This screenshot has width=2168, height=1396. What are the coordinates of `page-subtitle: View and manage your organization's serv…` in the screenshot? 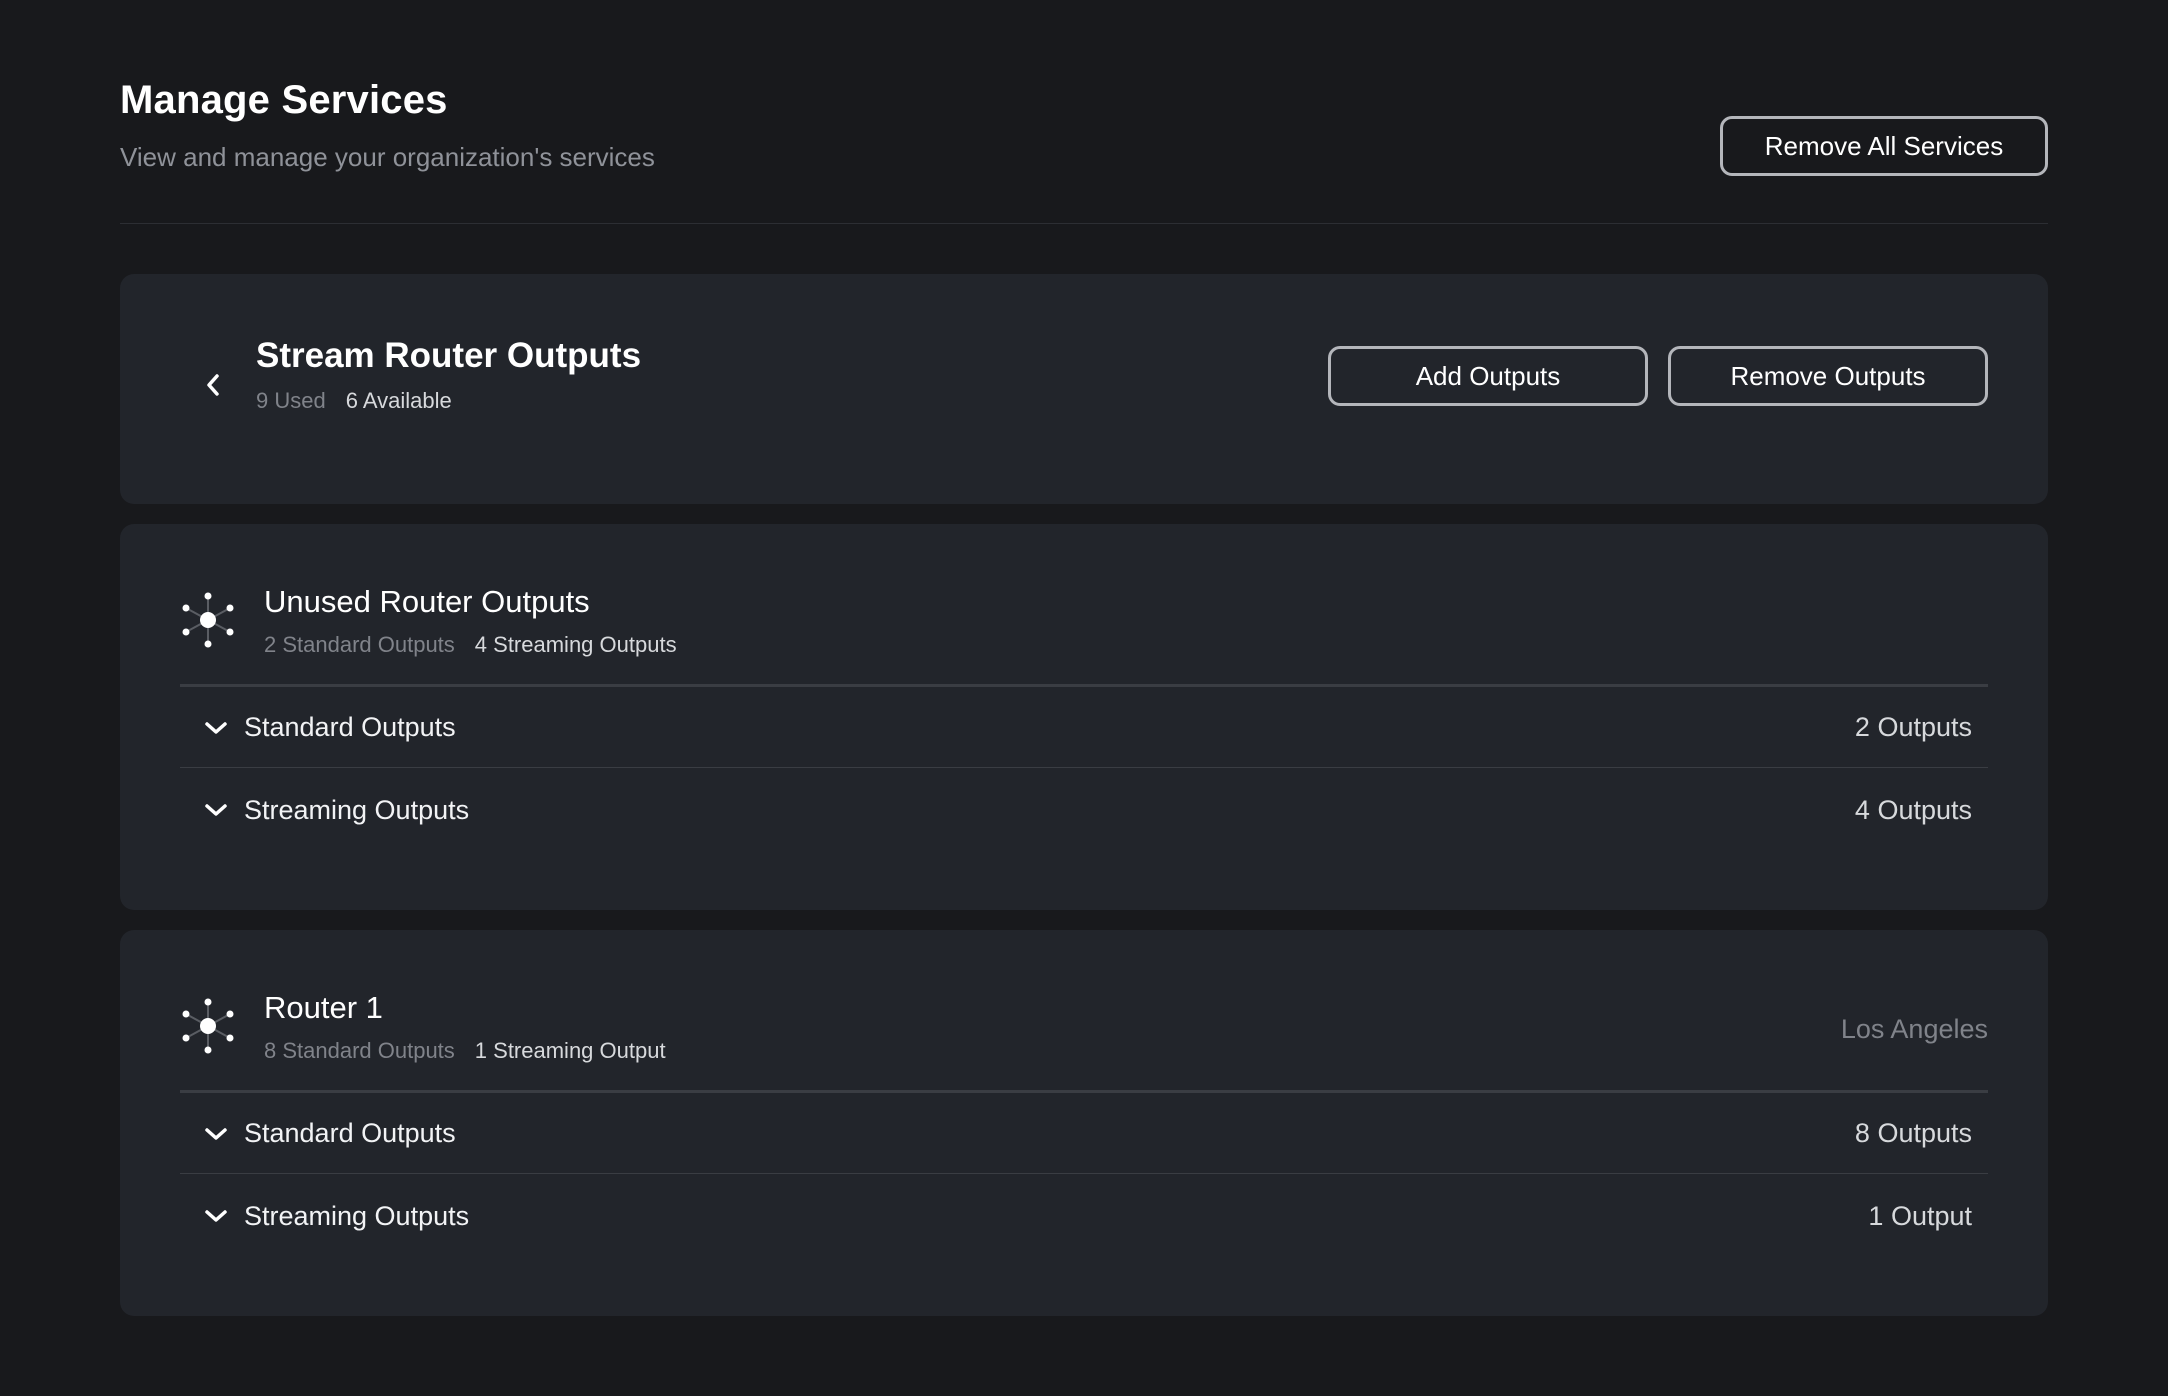 It's located at (387, 157).